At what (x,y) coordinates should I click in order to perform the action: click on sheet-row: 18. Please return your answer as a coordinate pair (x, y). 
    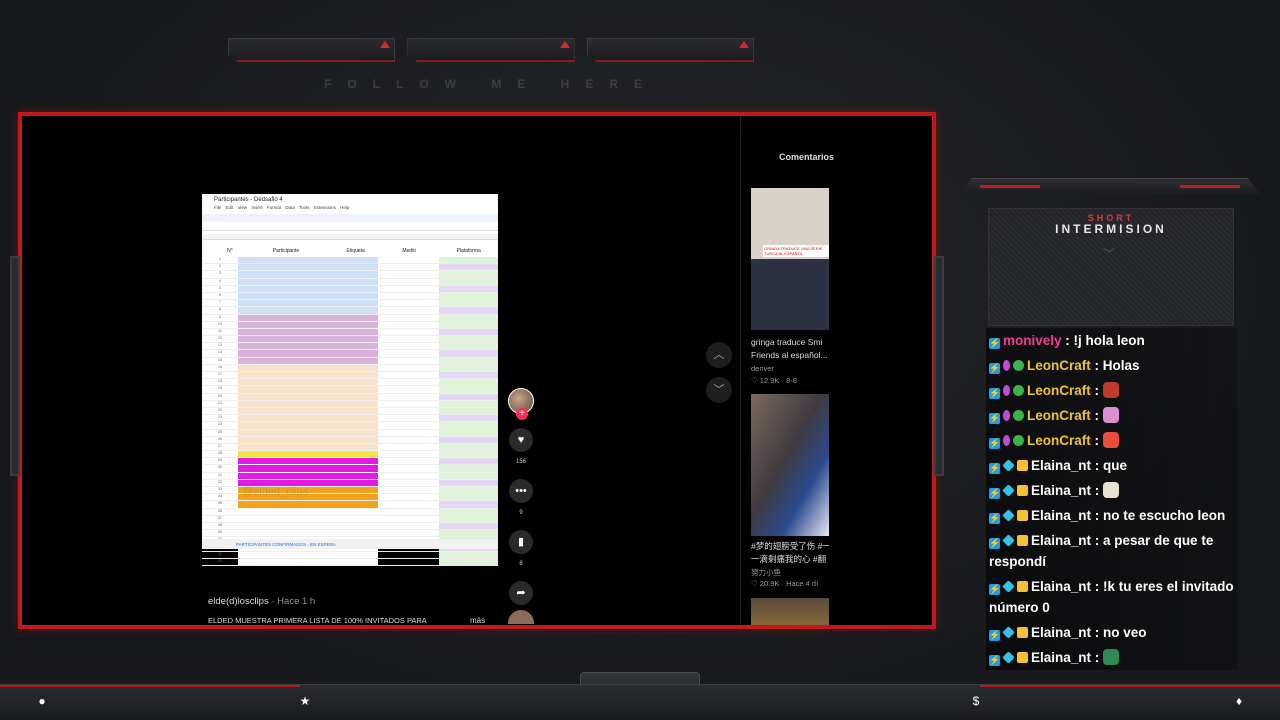
    Looking at the image, I should click on (350, 383).